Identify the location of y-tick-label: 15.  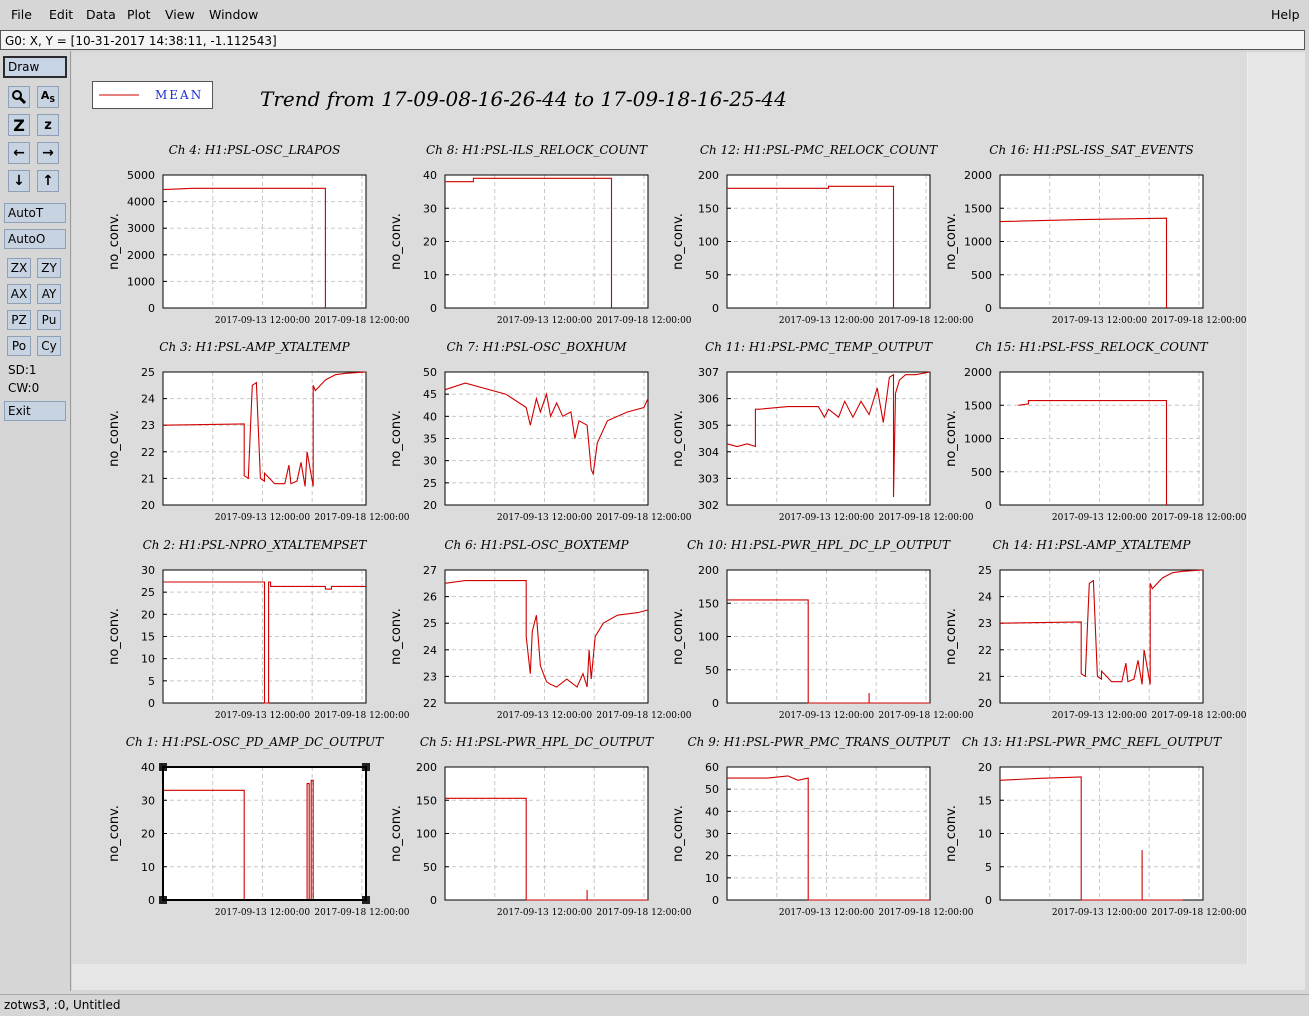
(148, 637).